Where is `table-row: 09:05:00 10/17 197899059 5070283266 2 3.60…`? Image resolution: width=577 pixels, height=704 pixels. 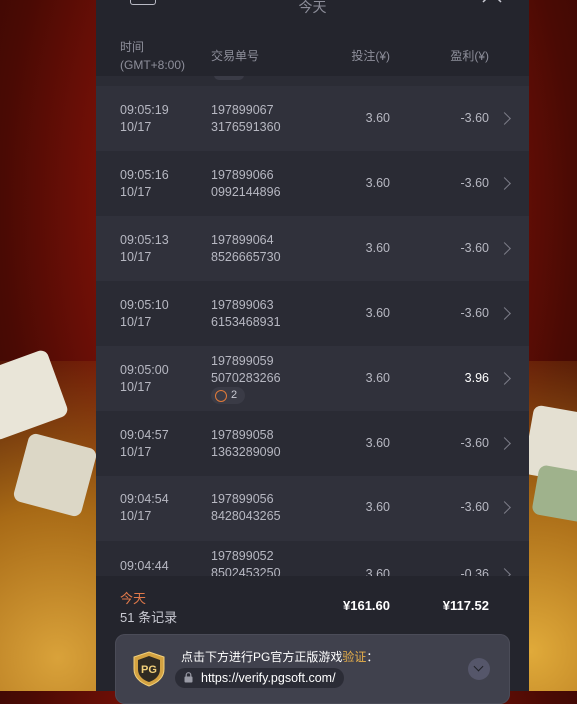
table-row: 09:05:00 10/17 197899059 5070283266 2 3.60… is located at coordinates (312, 378).